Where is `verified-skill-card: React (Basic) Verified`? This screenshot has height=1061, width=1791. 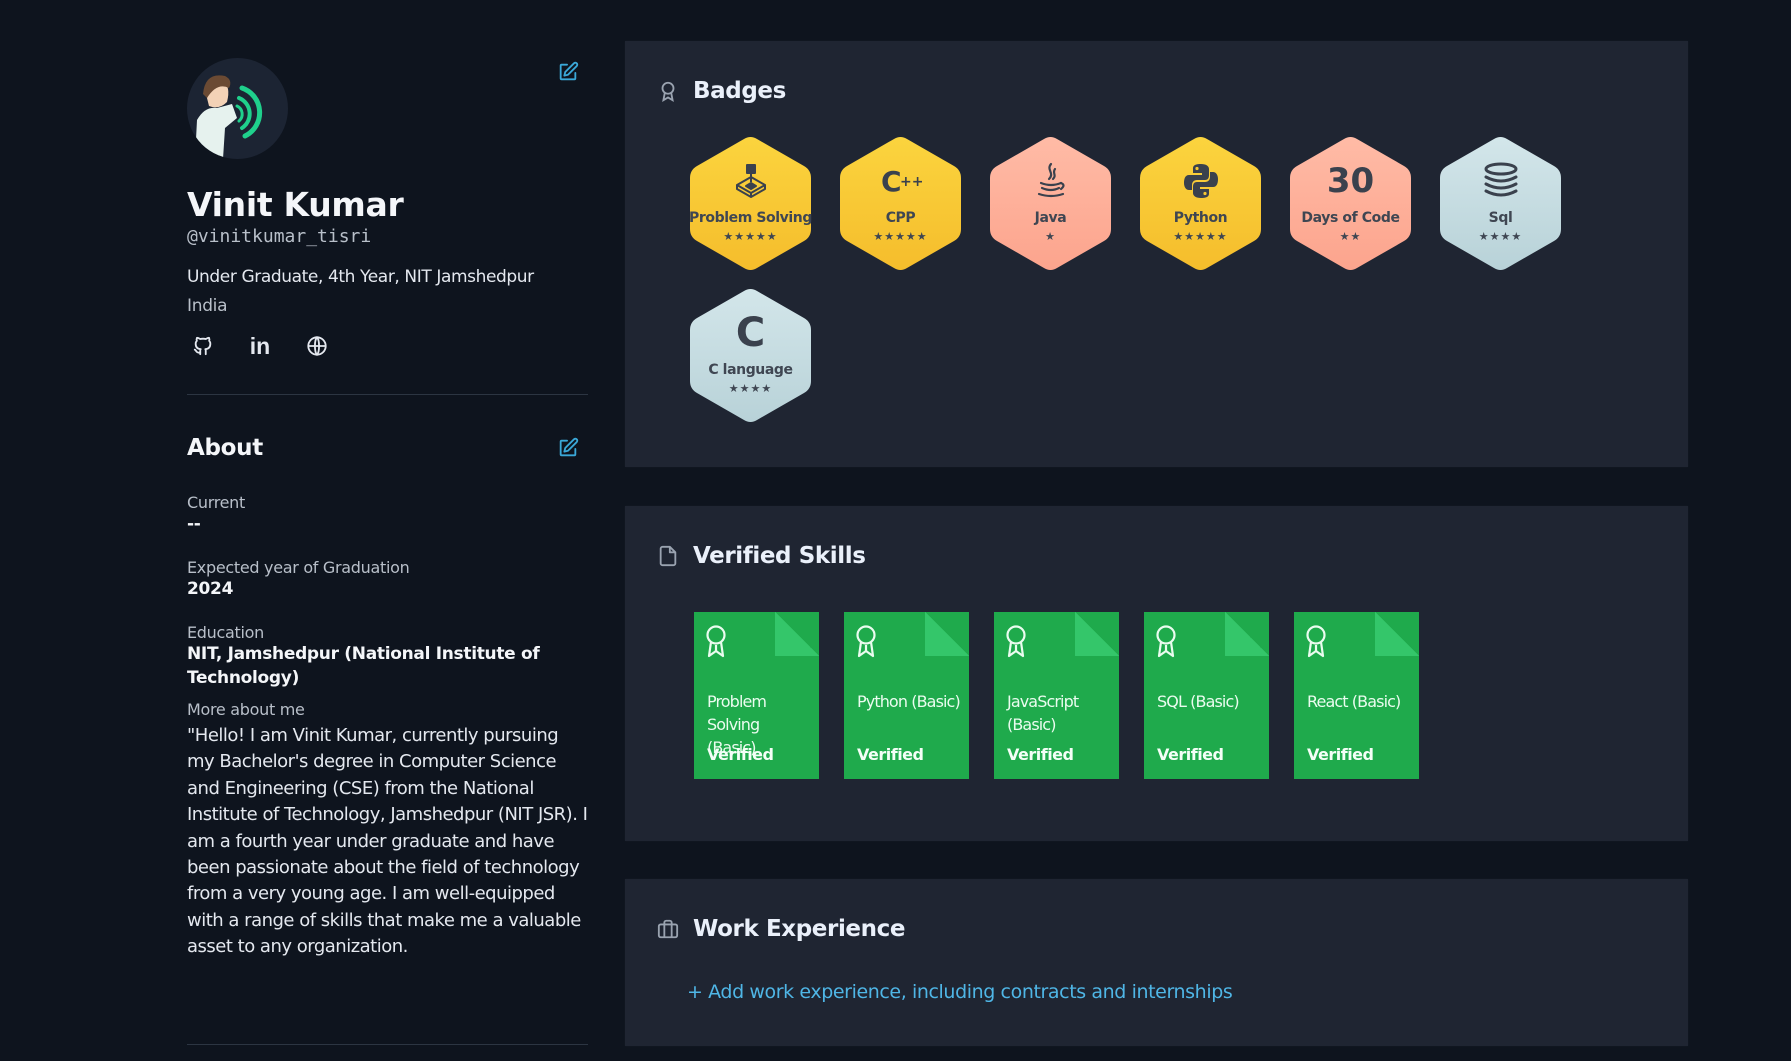 verified-skill-card: React (Basic) Verified is located at coordinates (1356, 695).